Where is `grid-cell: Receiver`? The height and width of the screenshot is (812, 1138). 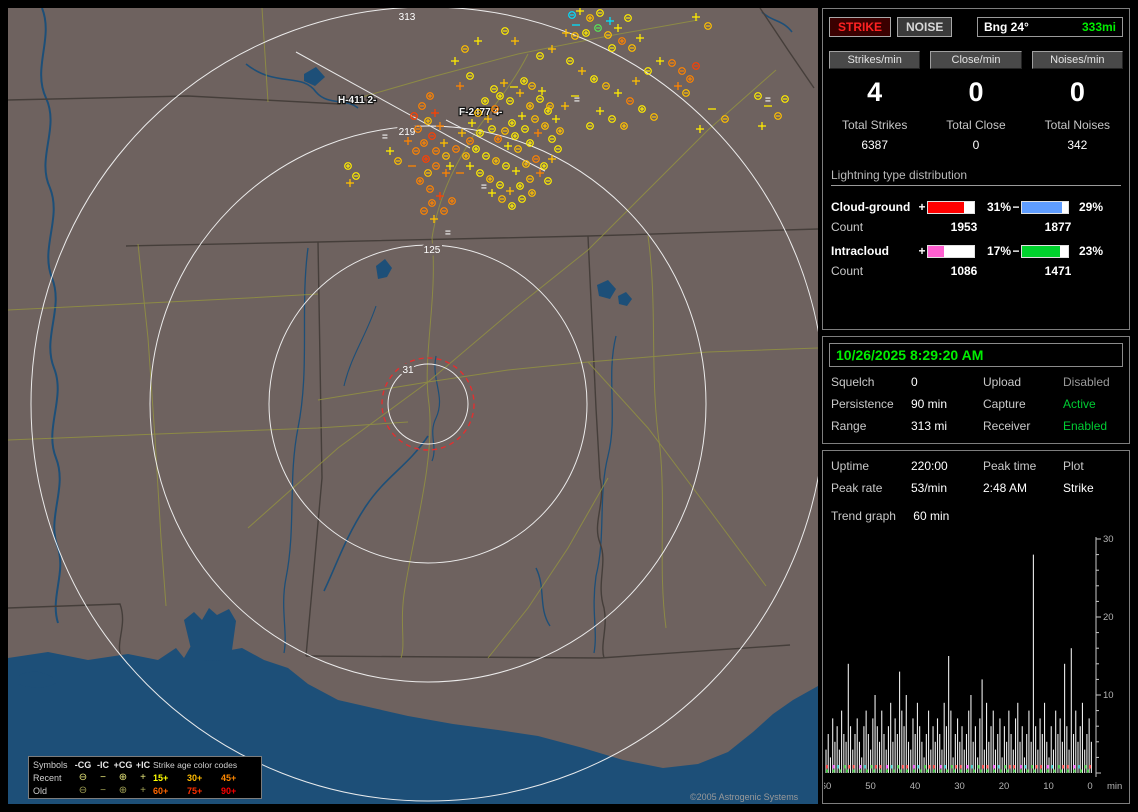 grid-cell: Receiver is located at coordinates (1007, 426).